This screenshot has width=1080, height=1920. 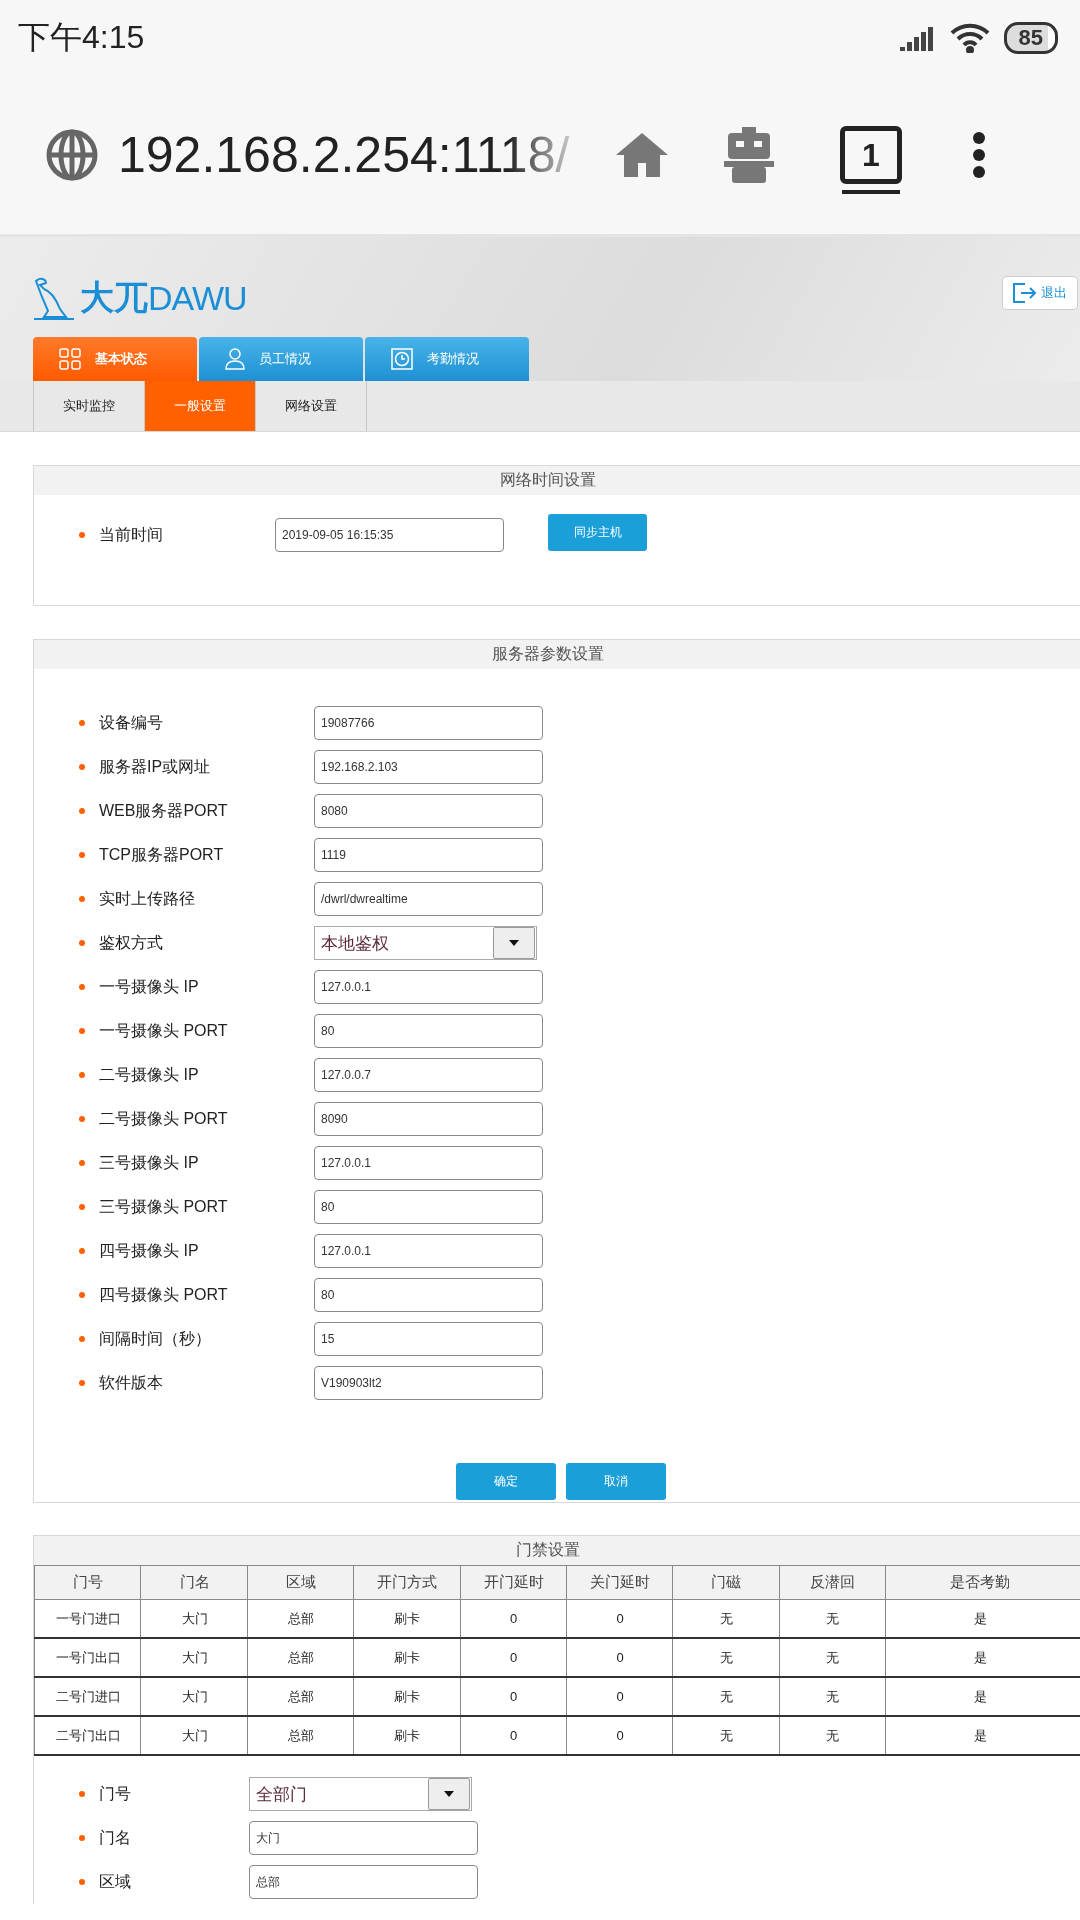 What do you see at coordinates (1030, 38) in the screenshot?
I see `battery-indicator: 85` at bounding box center [1030, 38].